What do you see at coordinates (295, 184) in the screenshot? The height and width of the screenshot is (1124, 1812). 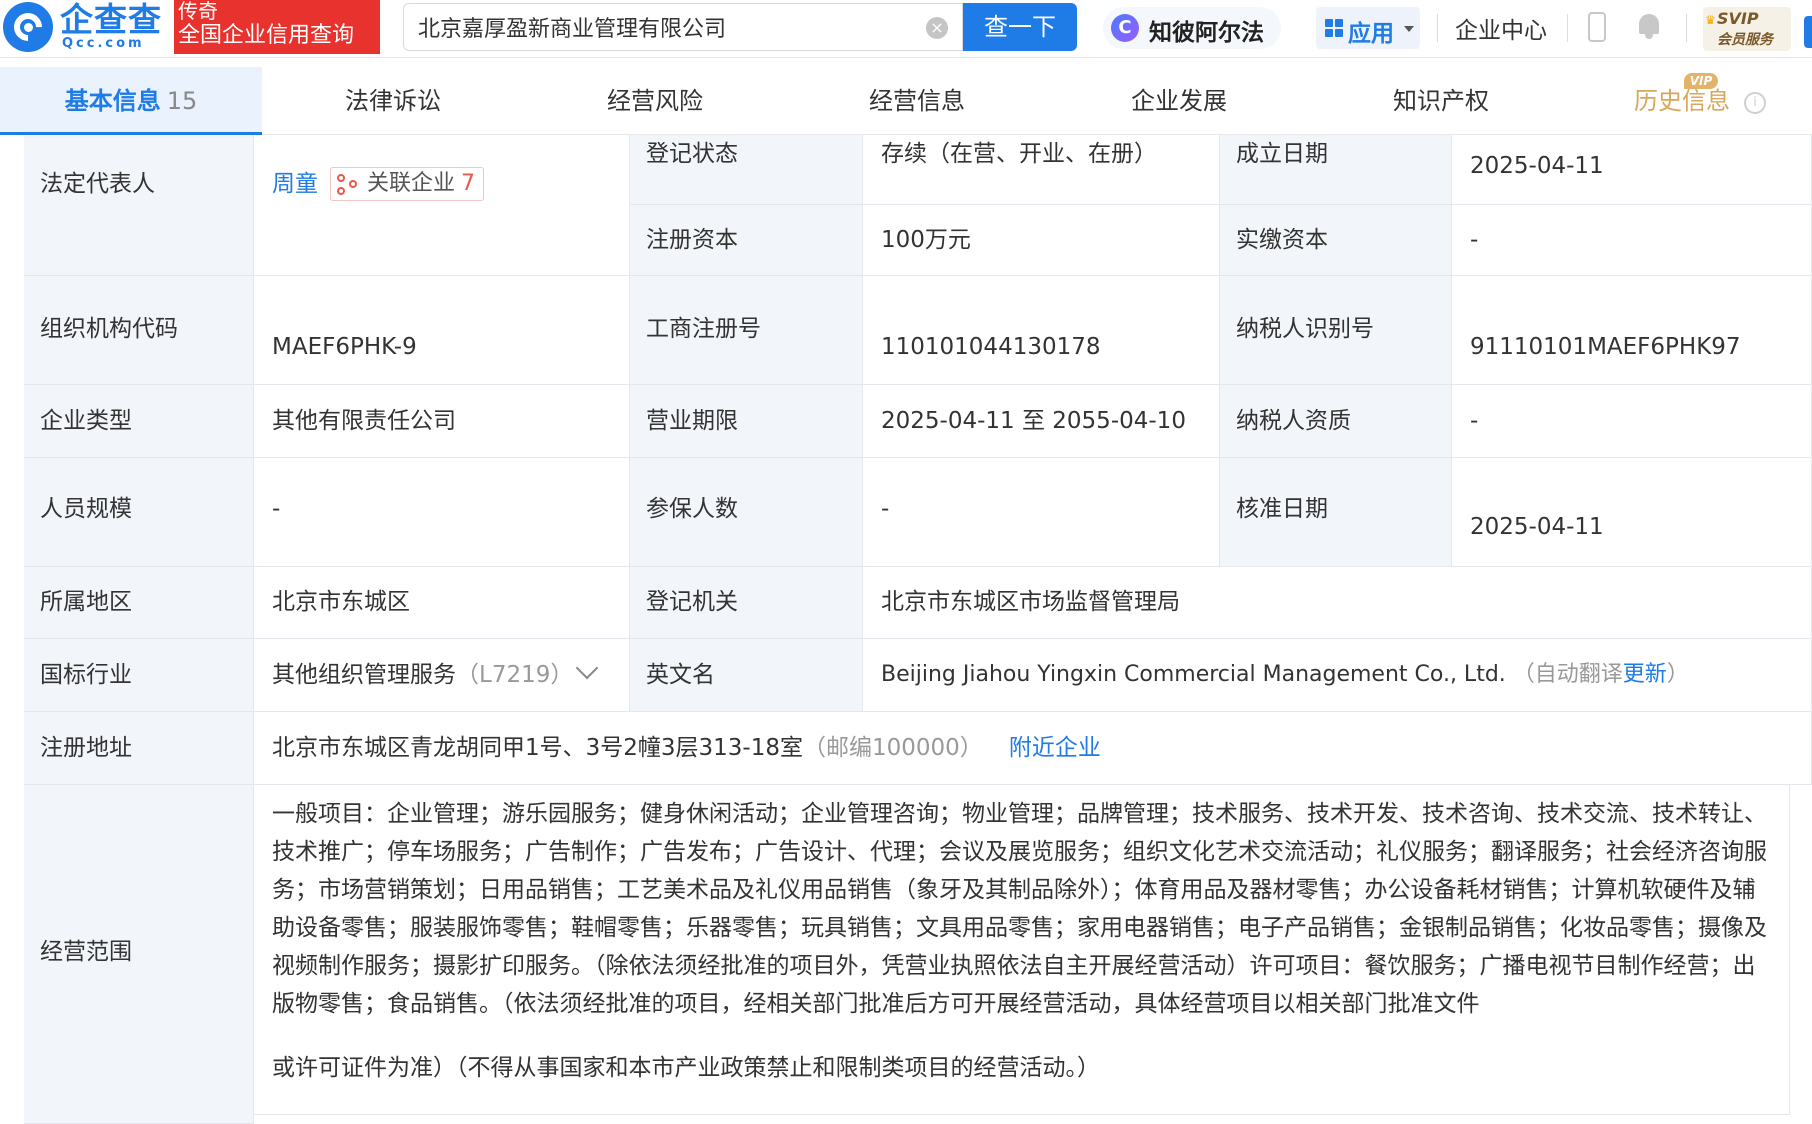 I see `legal-rep-name-link: 周童` at bounding box center [295, 184].